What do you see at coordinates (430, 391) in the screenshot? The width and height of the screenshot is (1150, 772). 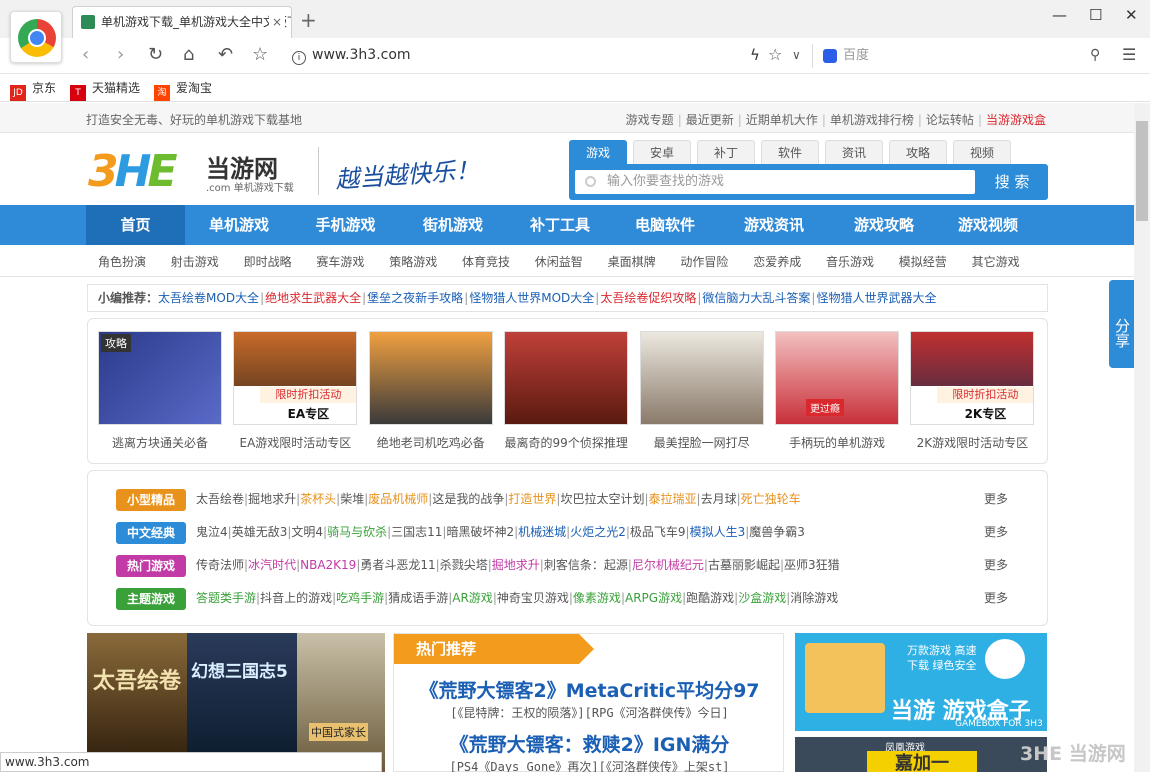 I see `gallery-item: 绝地老司机吃鸡必备` at bounding box center [430, 391].